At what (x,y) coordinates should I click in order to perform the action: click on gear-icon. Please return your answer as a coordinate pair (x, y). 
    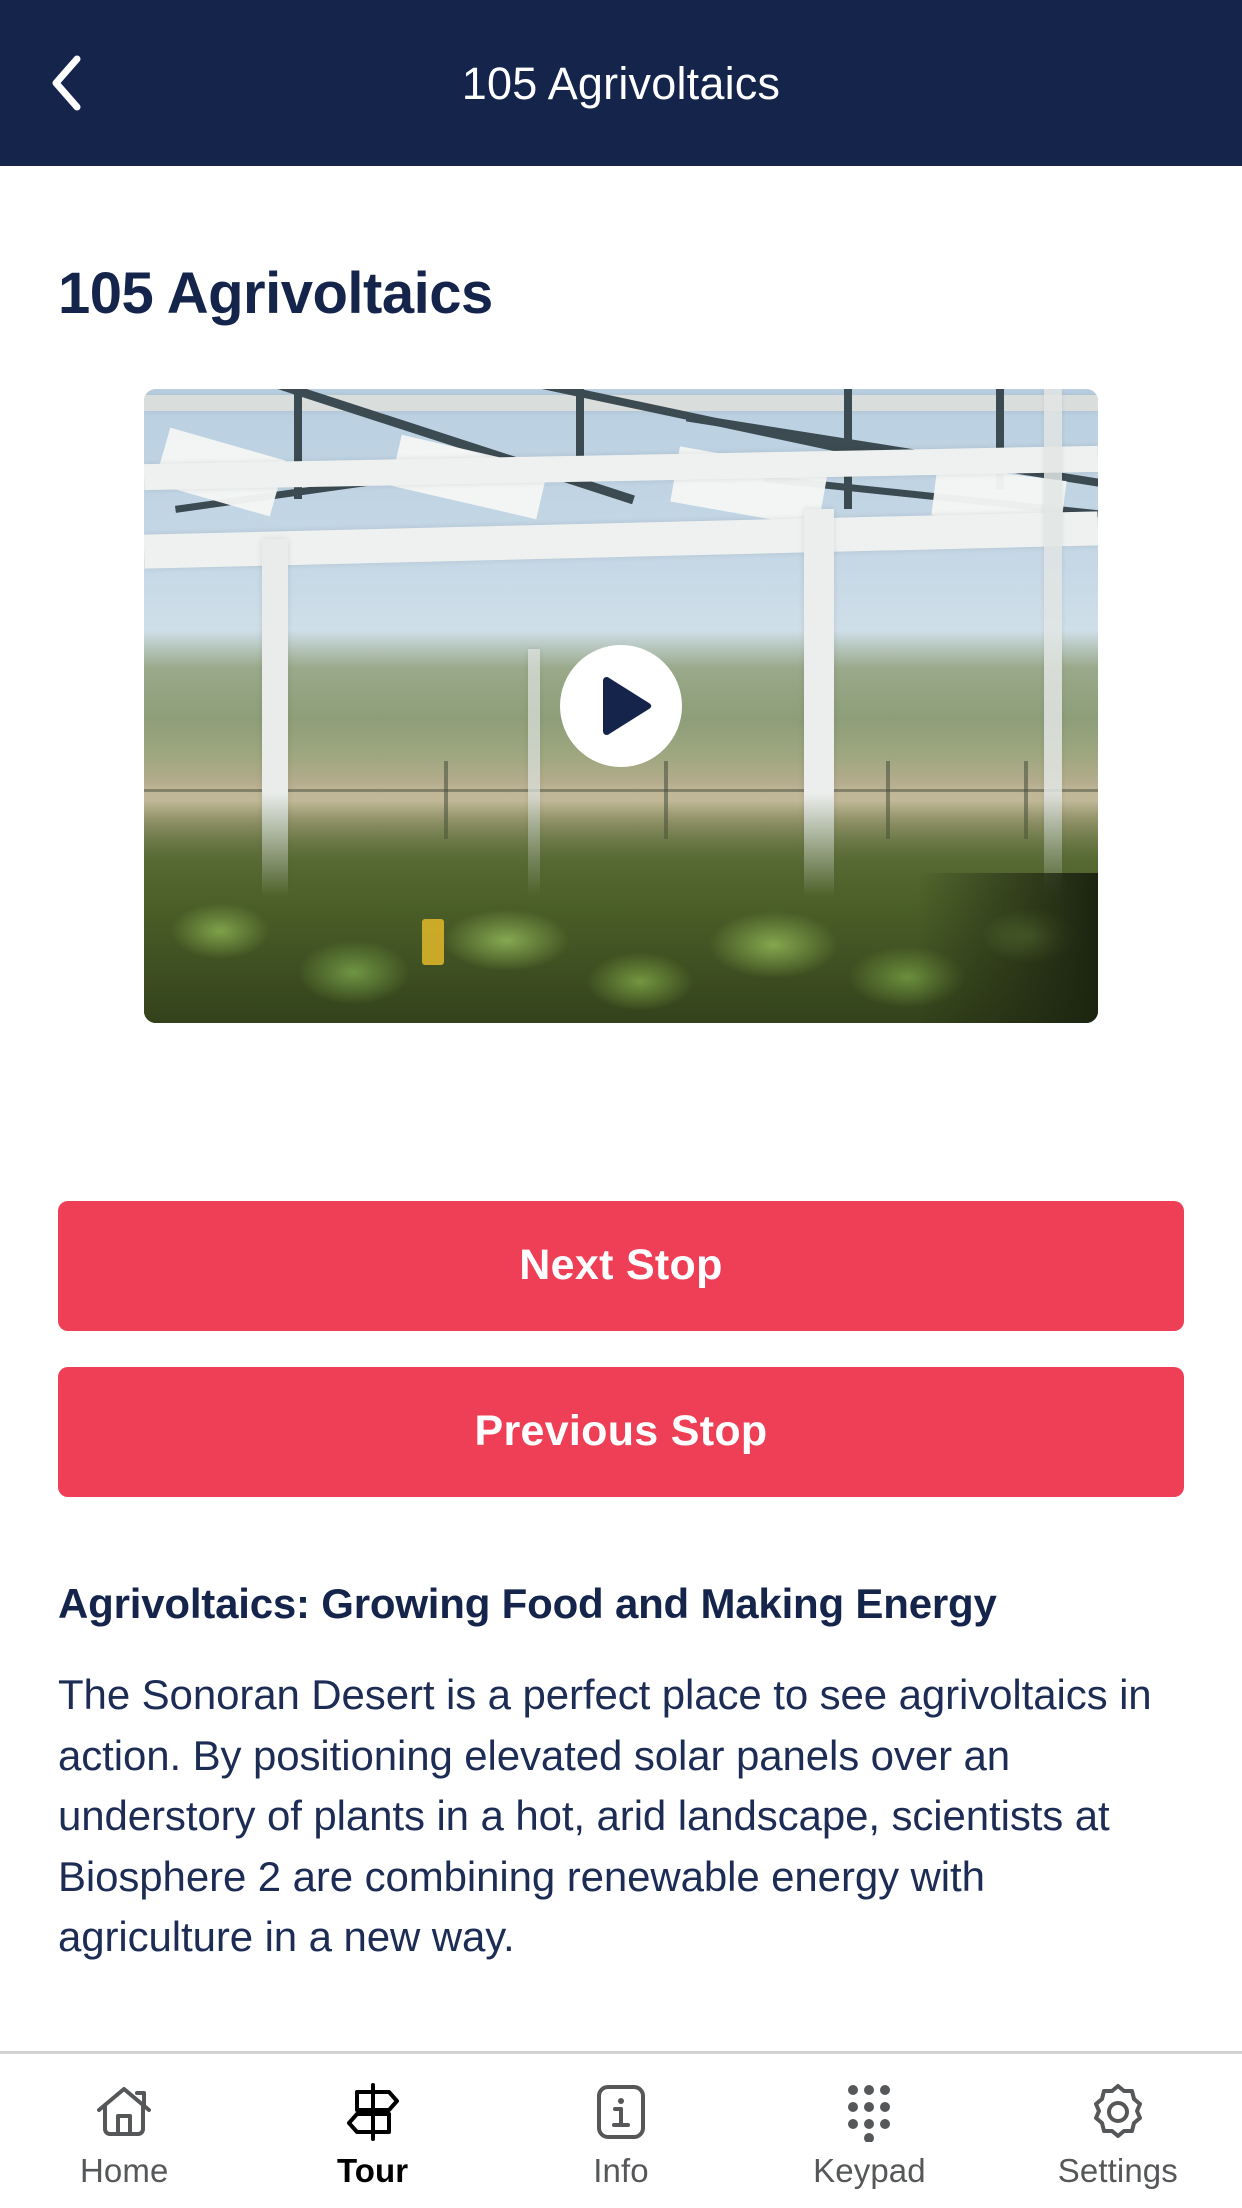
    Looking at the image, I should click on (1118, 2112).